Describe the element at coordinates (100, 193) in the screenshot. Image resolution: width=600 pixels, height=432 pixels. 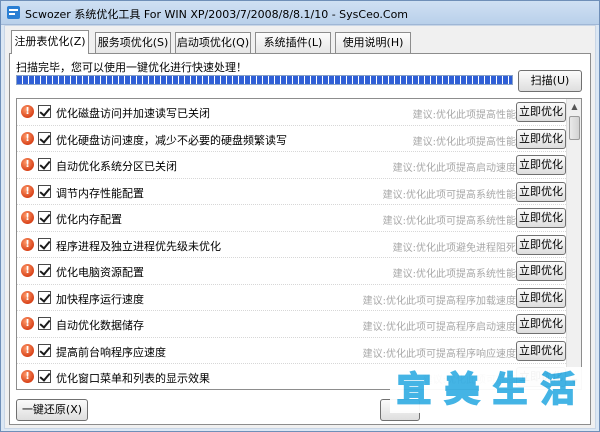
I see `item-label: 调节内存性能配置` at that location.